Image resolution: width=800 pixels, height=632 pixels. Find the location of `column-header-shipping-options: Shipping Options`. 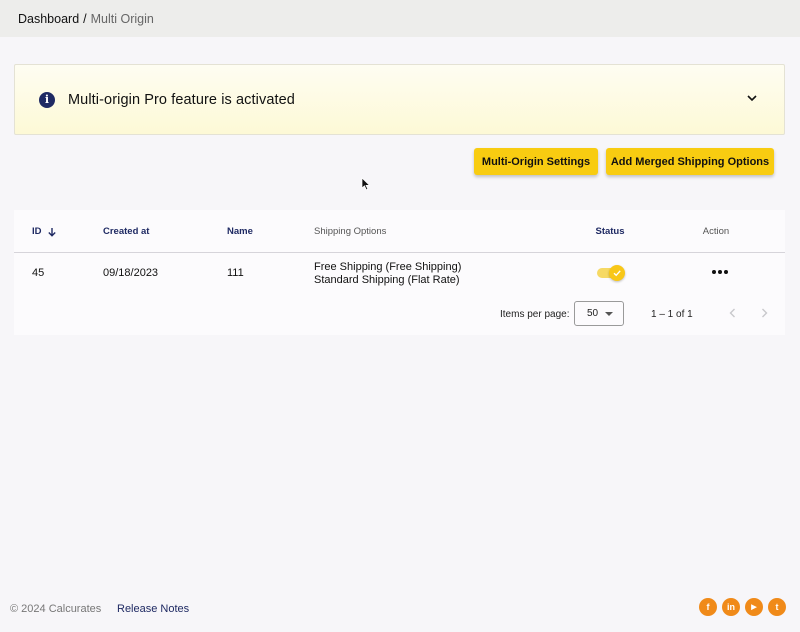

column-header-shipping-options: Shipping Options is located at coordinates (350, 231).